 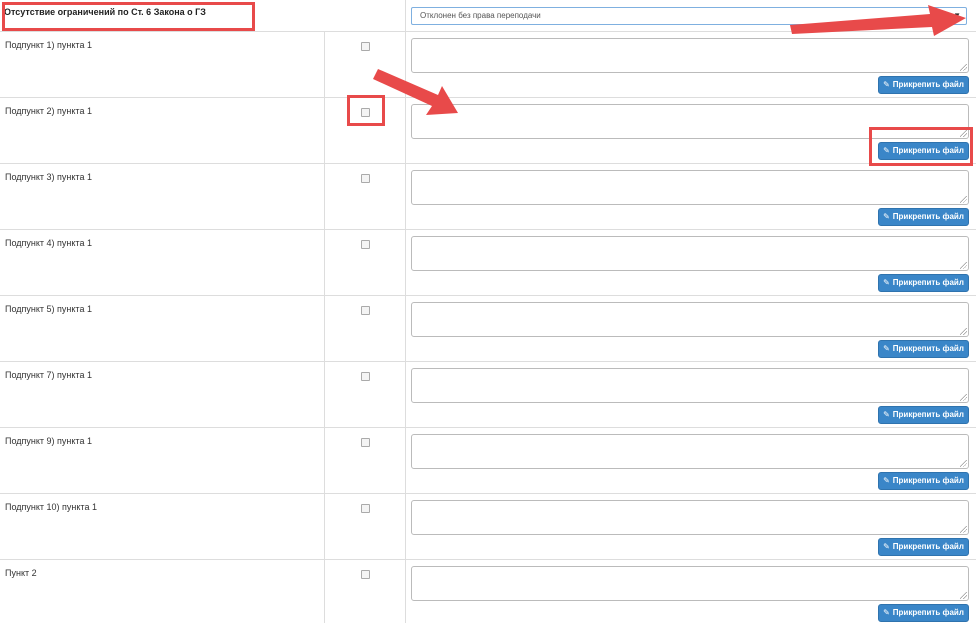 I want to click on table-row: Подпункт 3) пункта 1 ✎ Прикрепить файл, so click(x=488, y=197).